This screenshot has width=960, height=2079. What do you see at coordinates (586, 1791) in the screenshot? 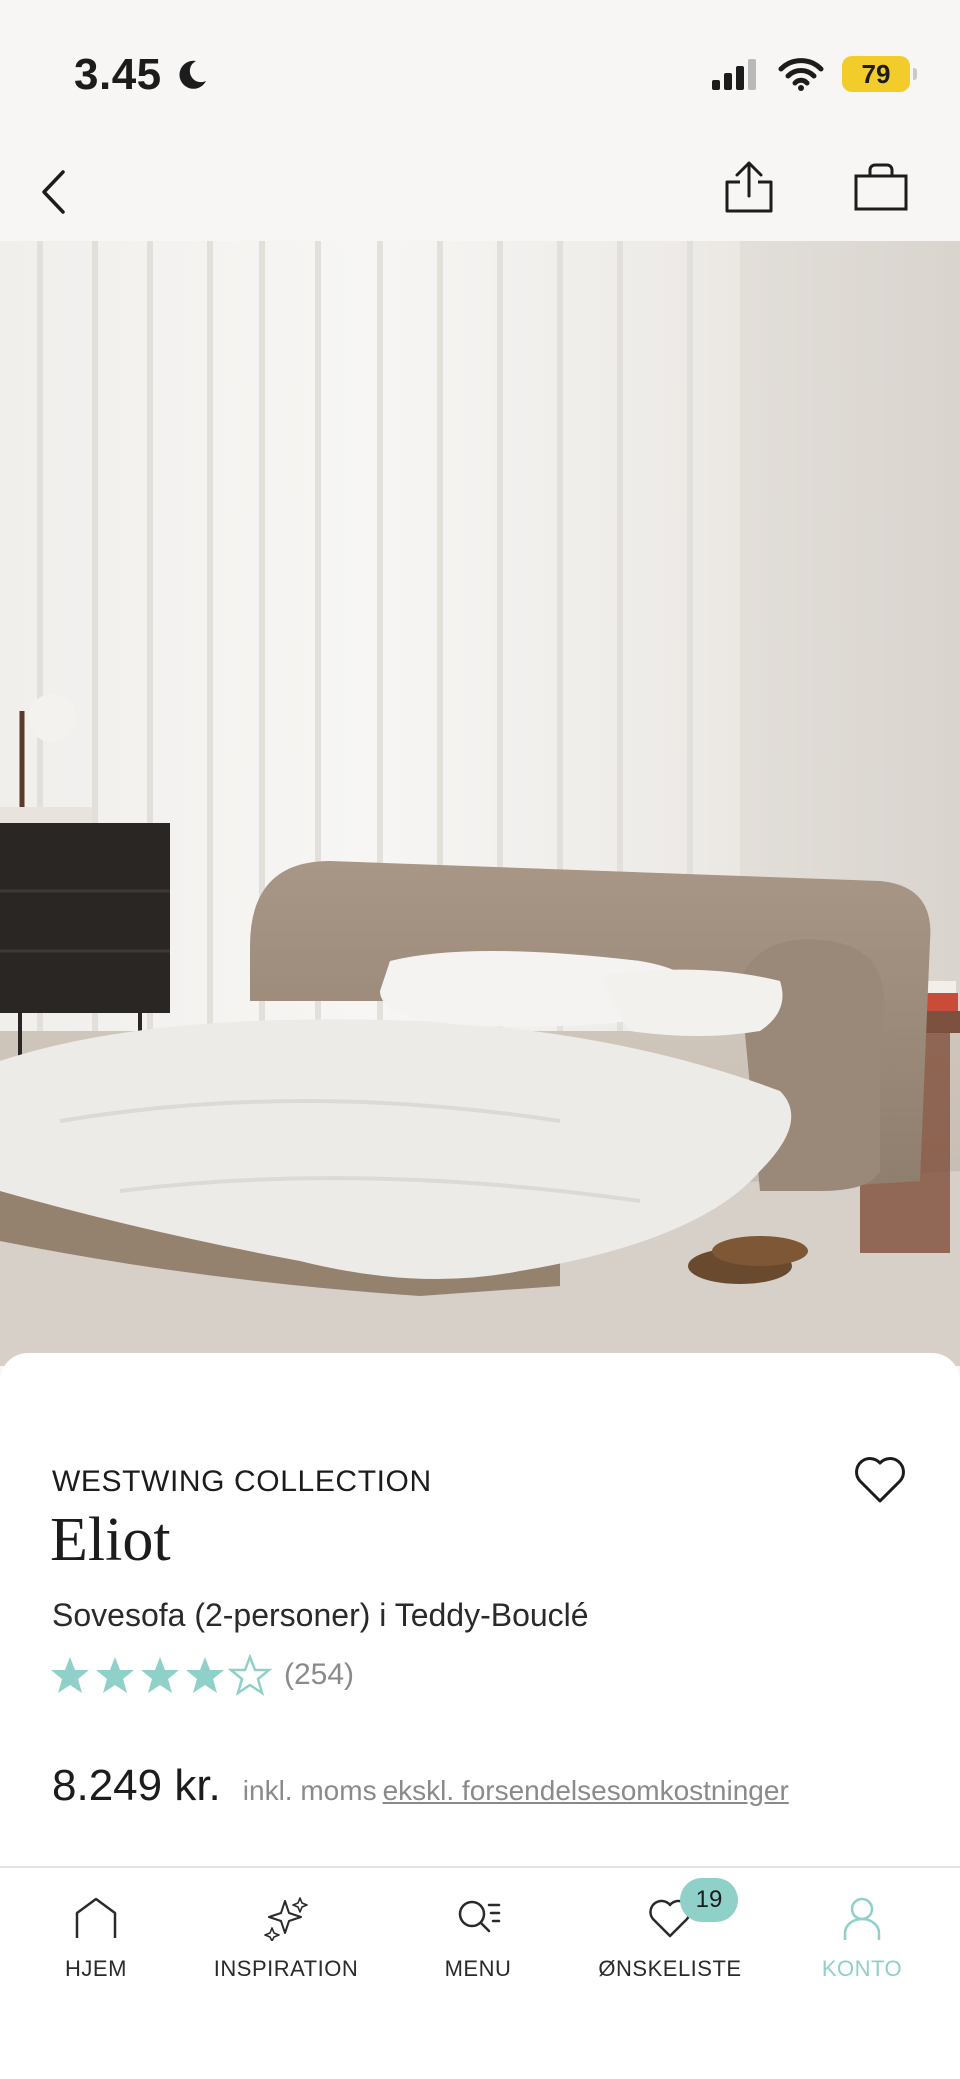
I see `shipping-costs-link: ekskl. forsendelsesomkostninger` at bounding box center [586, 1791].